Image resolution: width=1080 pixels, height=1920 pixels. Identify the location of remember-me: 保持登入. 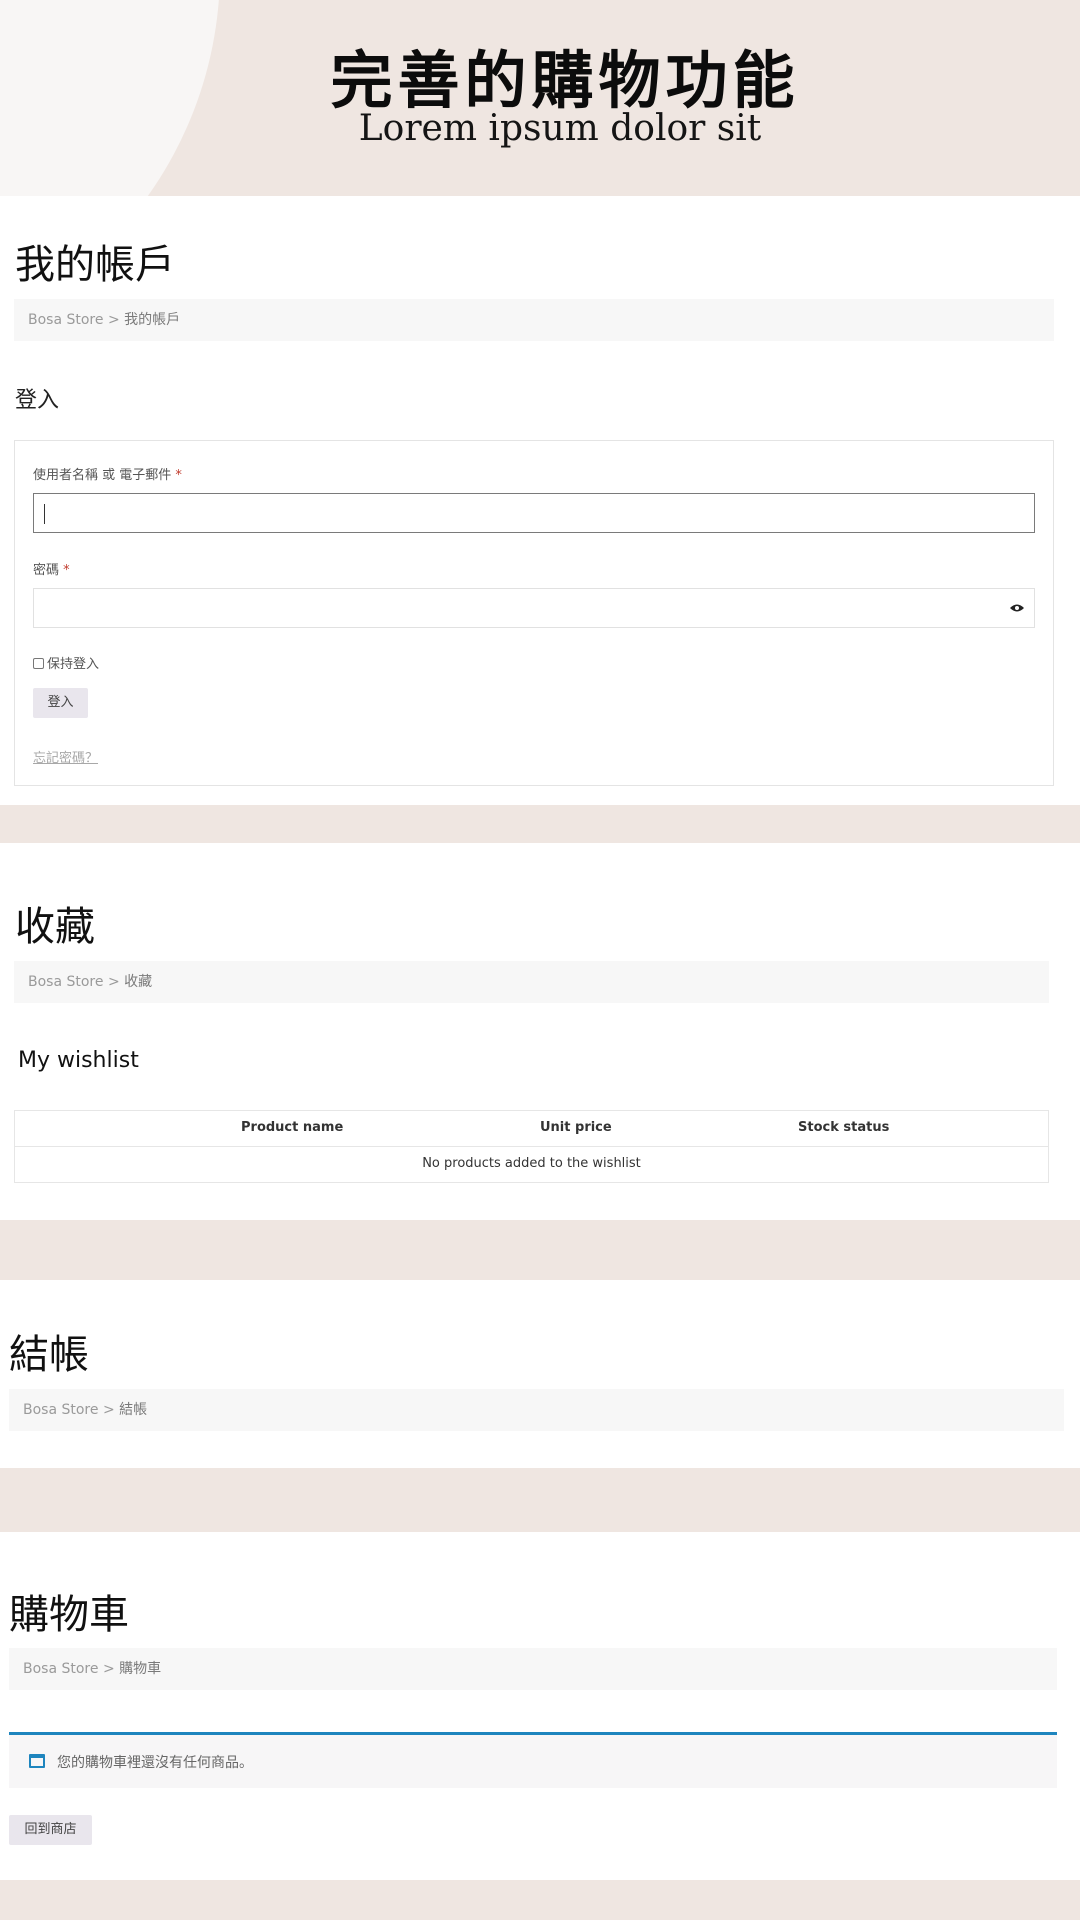
(66, 662).